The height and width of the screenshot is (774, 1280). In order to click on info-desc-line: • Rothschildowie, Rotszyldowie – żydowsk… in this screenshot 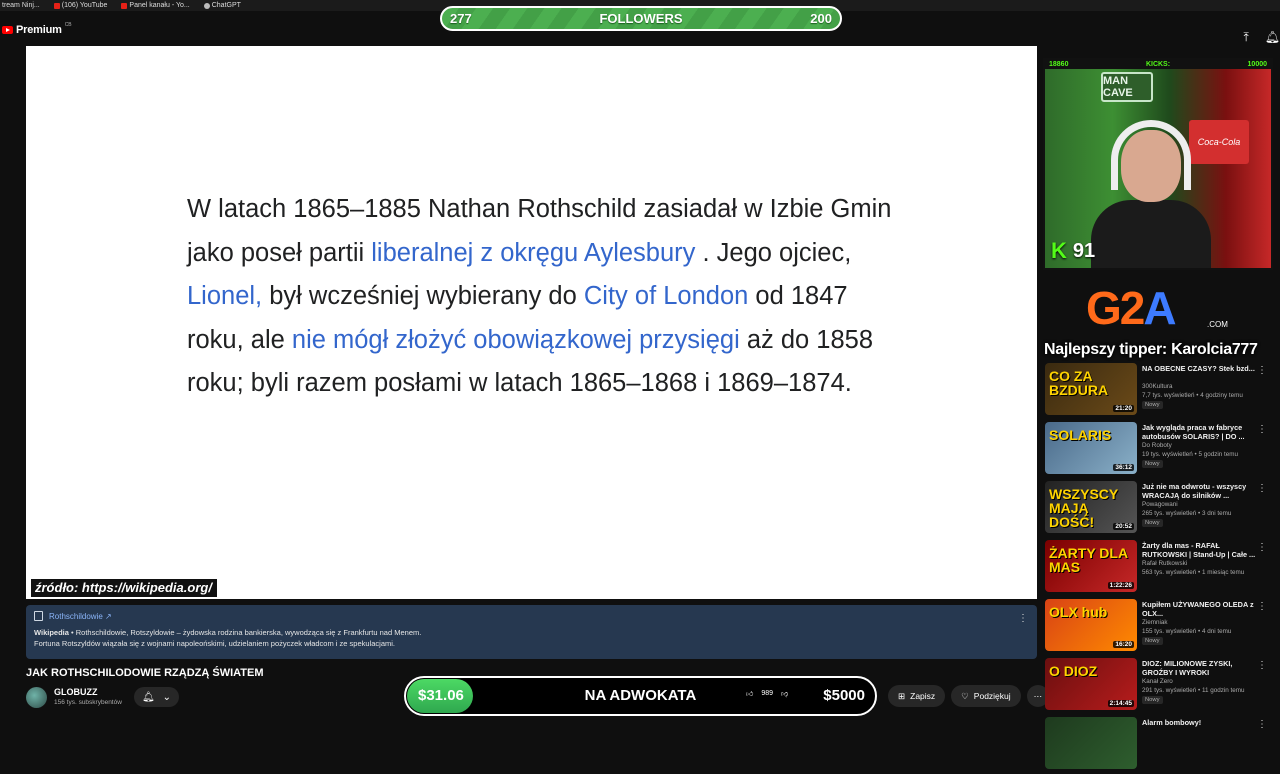, I will do `click(245, 632)`.